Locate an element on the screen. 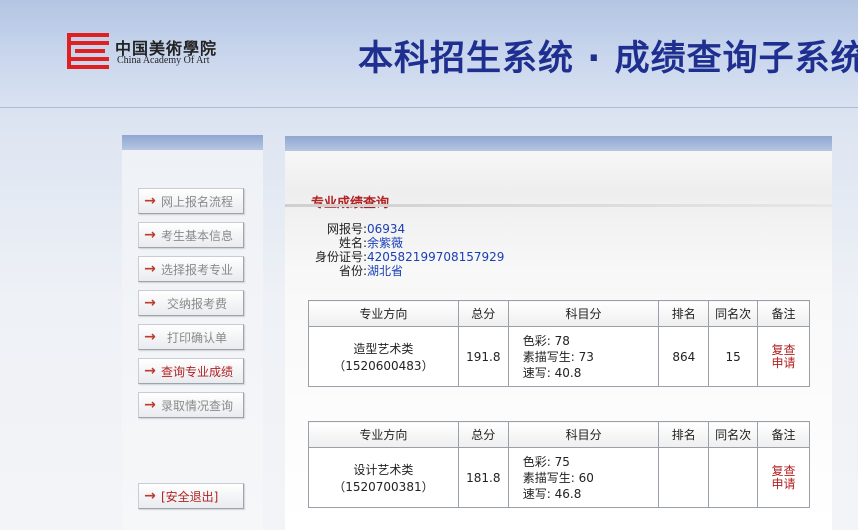 The image size is (858, 530). subjects-cell: 色彩: 75 素描写生: 60 速写: 46.8 is located at coordinates (583, 477).